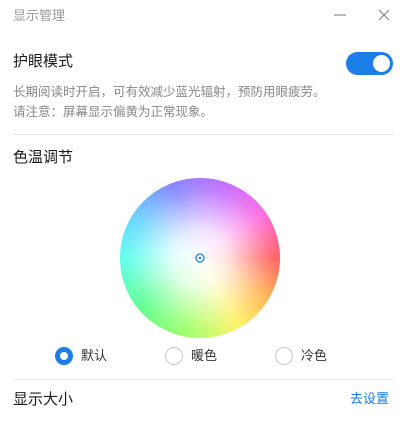  Describe the element at coordinates (314, 356) in the screenshot. I see `radio-cold-label: 冷色` at that location.